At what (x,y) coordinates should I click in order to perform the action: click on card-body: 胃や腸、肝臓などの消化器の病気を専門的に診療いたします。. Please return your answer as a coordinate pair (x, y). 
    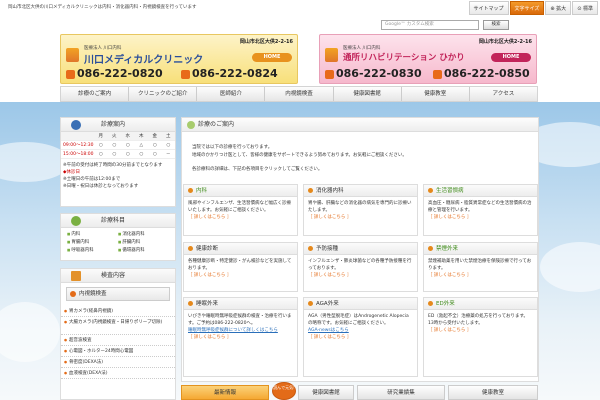
    Looking at the image, I should click on (360, 207).